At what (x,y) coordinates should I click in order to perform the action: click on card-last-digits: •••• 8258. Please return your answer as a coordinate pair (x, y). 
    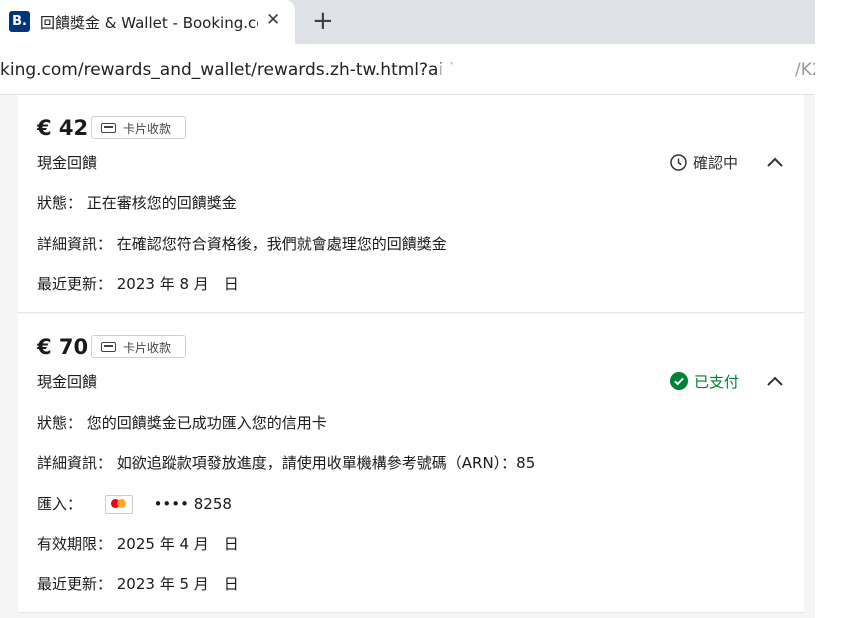
    Looking at the image, I should click on (192, 504).